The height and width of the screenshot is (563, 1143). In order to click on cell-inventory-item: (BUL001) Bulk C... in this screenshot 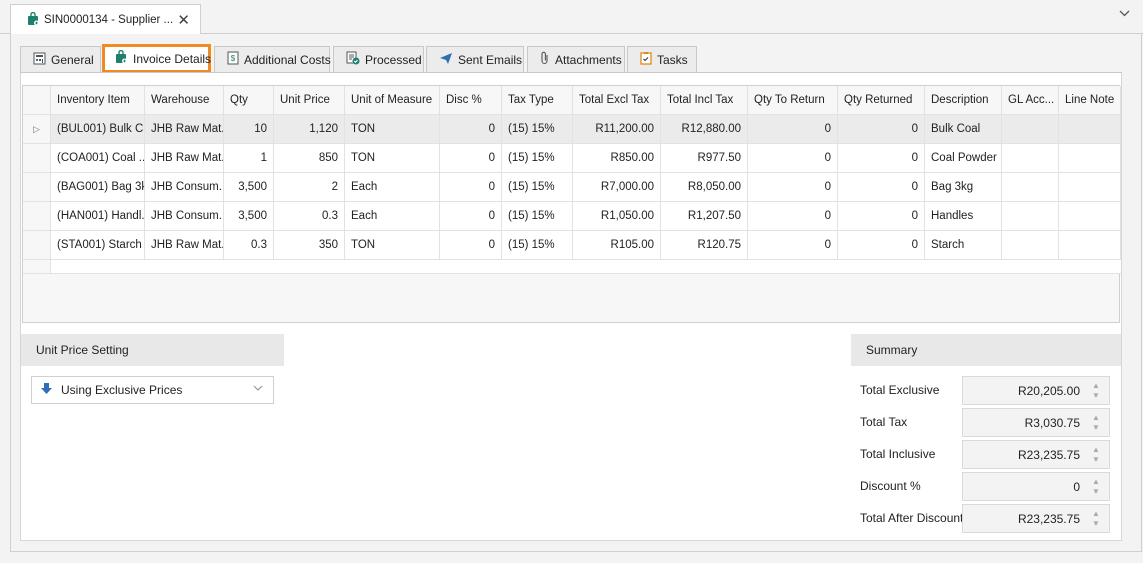, I will do `click(98, 129)`.